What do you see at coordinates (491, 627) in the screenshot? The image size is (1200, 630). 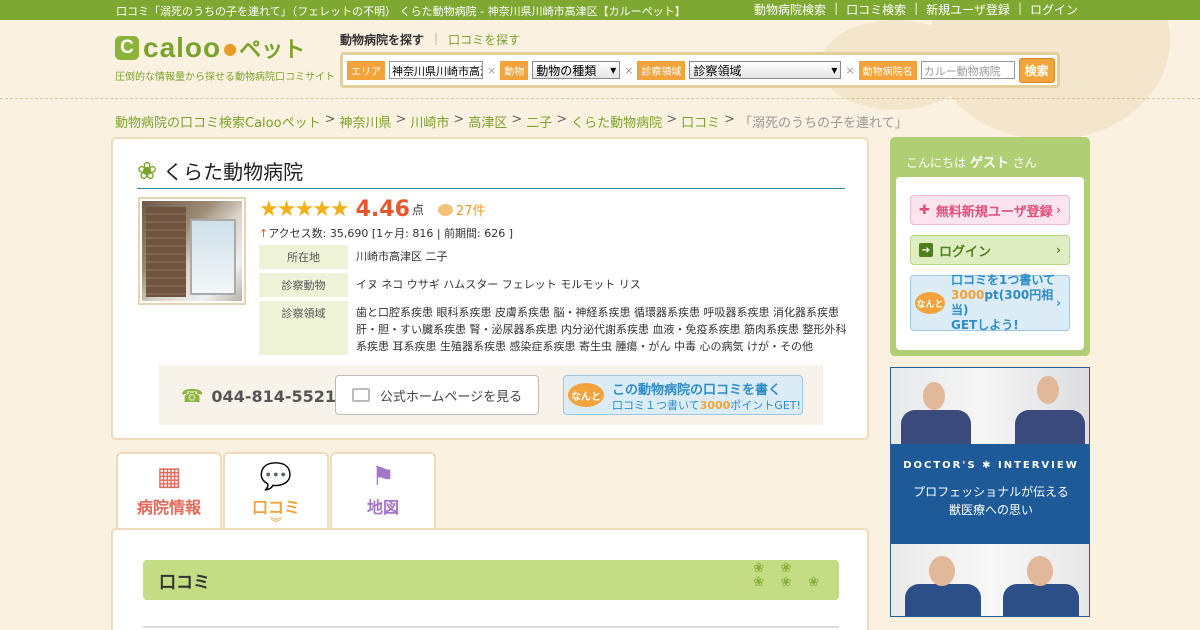 I see `review-divider` at bounding box center [491, 627].